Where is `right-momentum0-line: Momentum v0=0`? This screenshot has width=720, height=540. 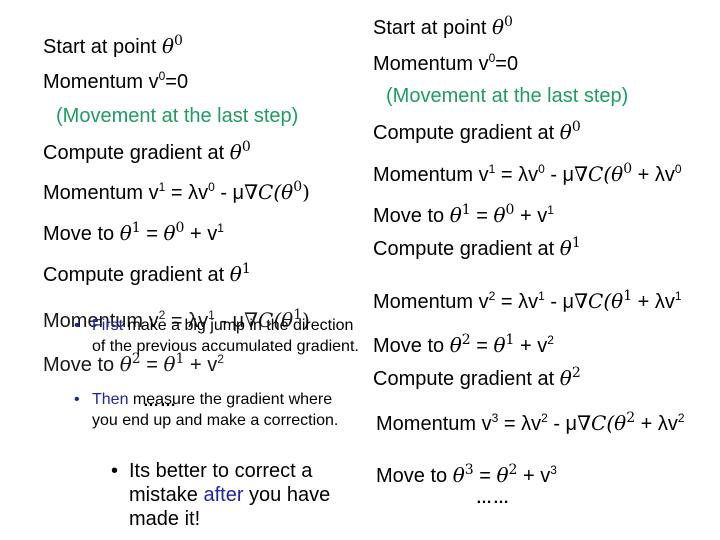 right-momentum0-line: Momentum v0=0 is located at coordinates (446, 64).